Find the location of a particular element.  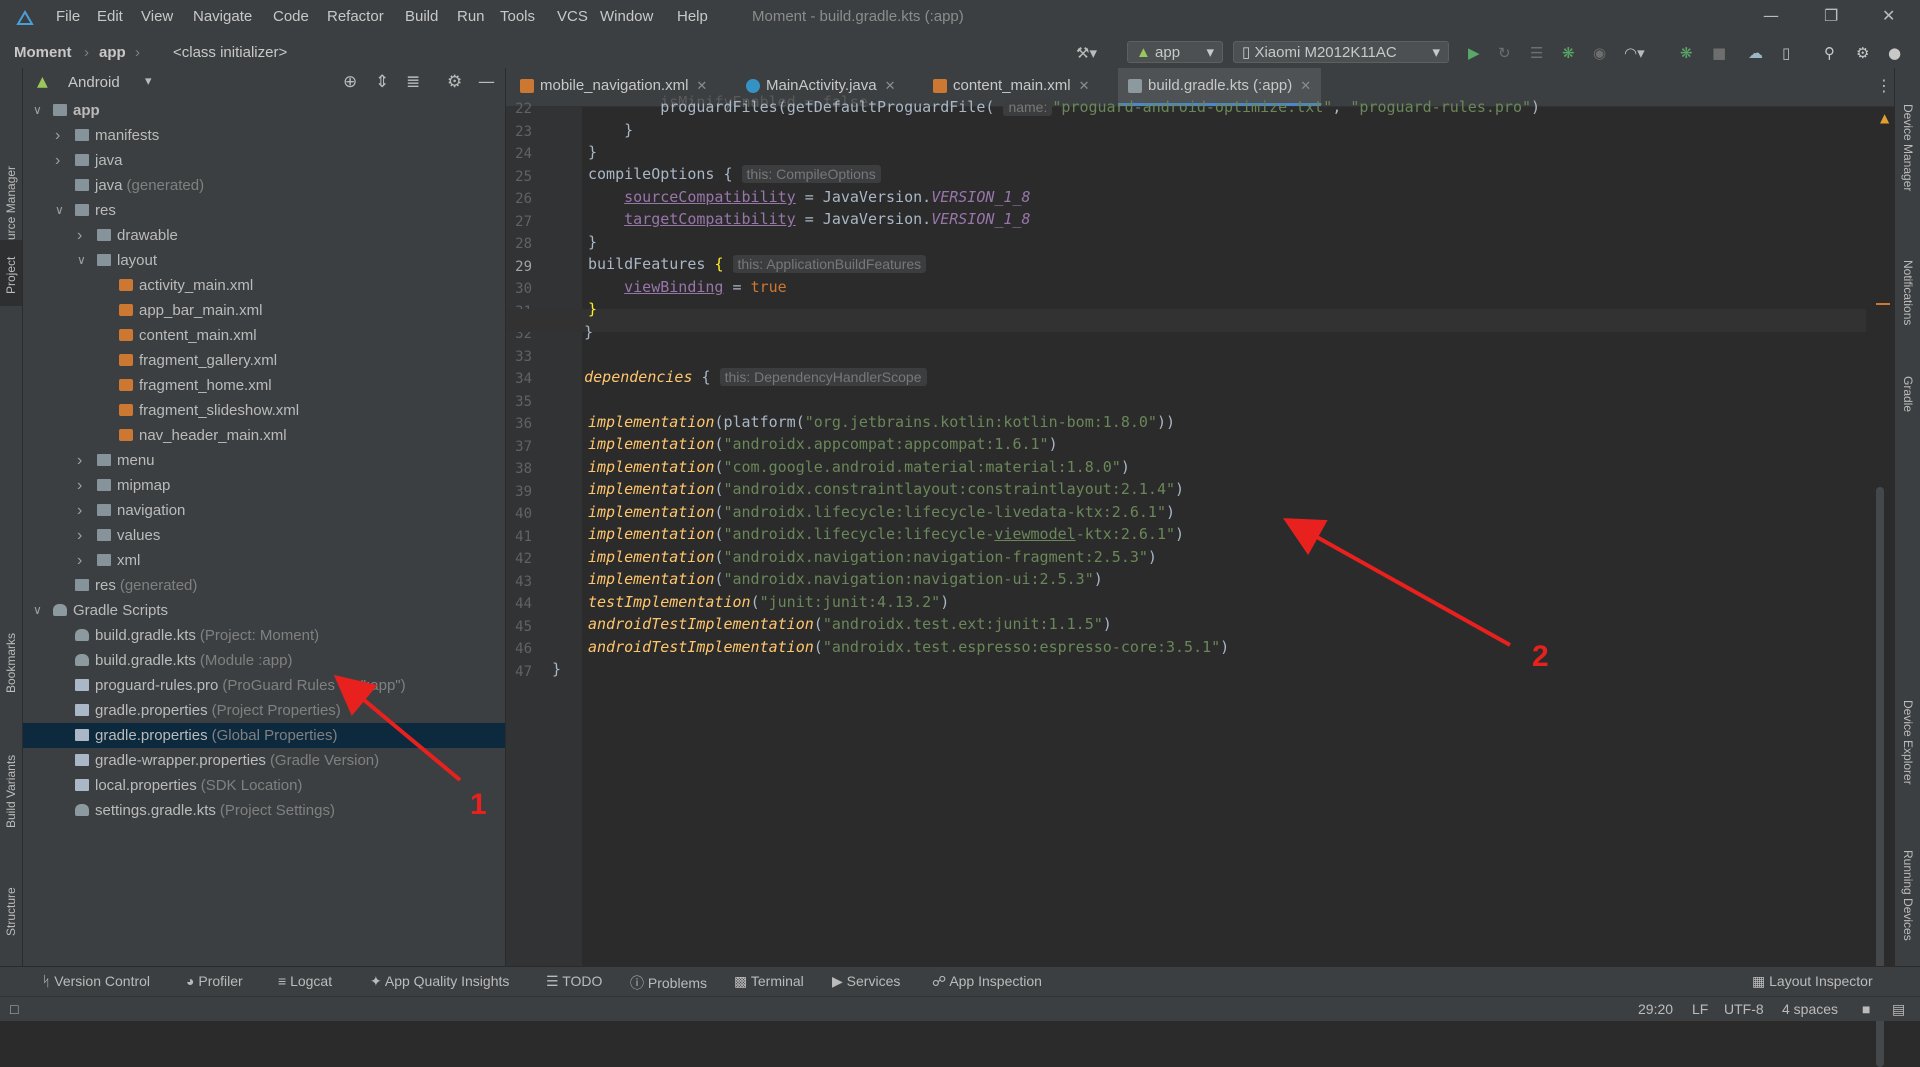

logcat-tool: ≡ Logcat is located at coordinates (305, 981).